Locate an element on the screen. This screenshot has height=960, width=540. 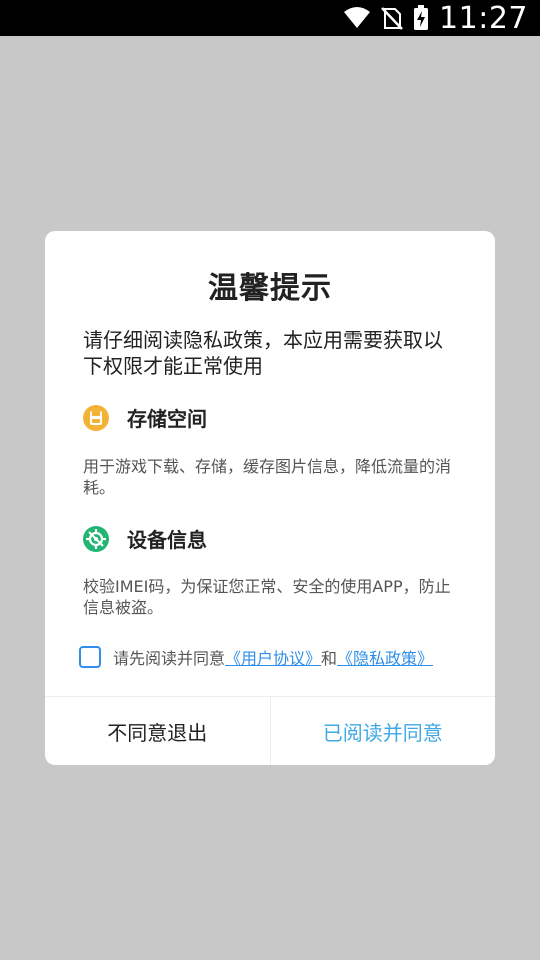
agreement-conjunction: 和 is located at coordinates (329, 658).